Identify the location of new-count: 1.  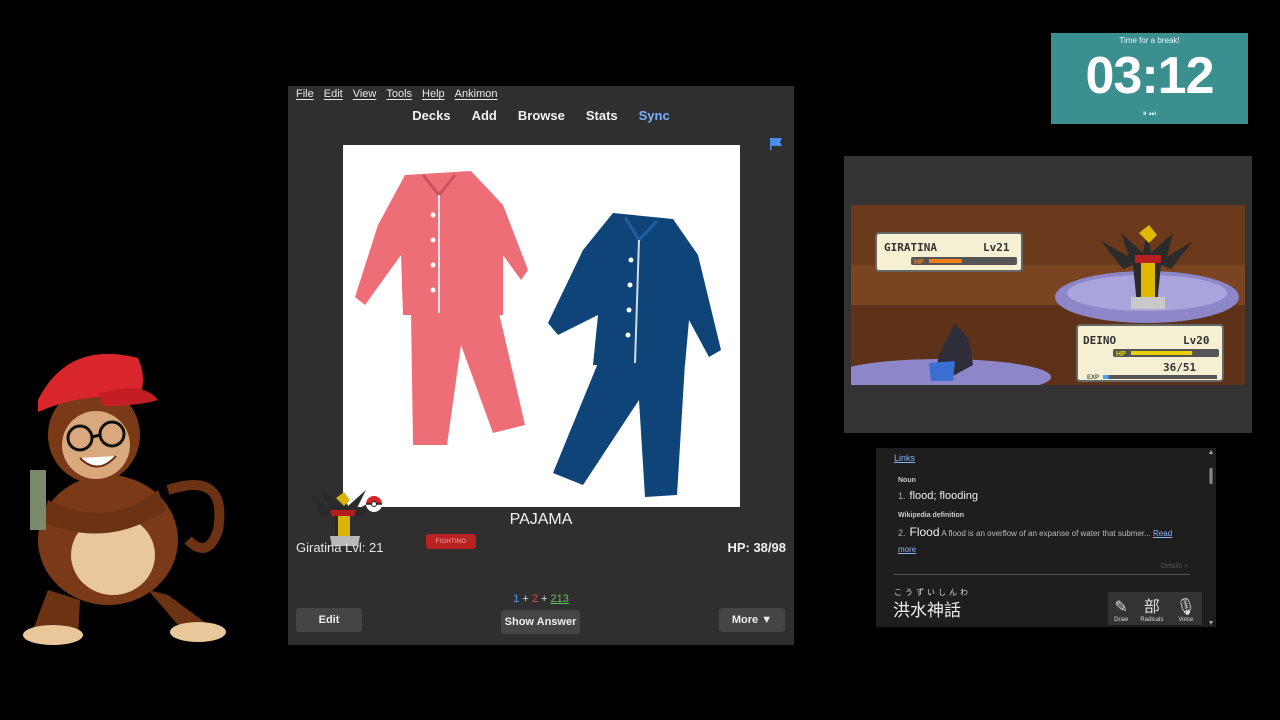
(516, 599).